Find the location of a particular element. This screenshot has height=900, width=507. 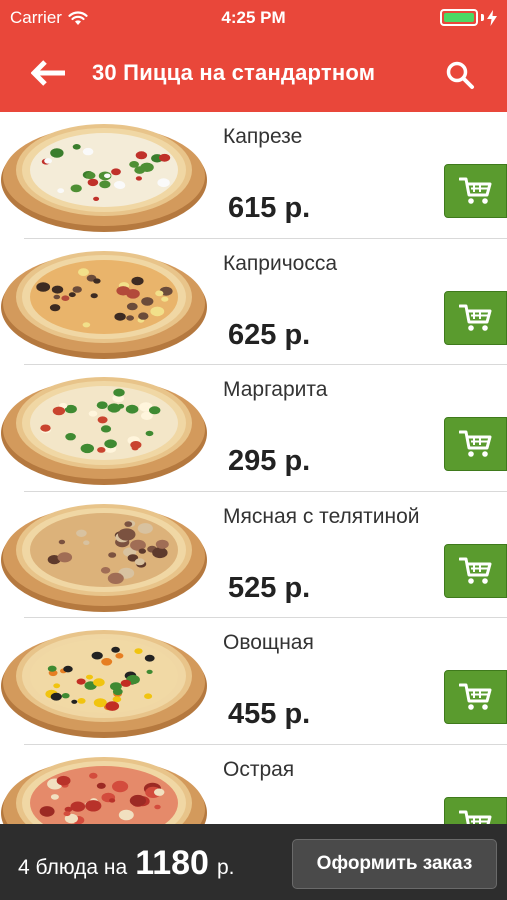

status-bar: Carrier 4:25 PM is located at coordinates (253, 18).